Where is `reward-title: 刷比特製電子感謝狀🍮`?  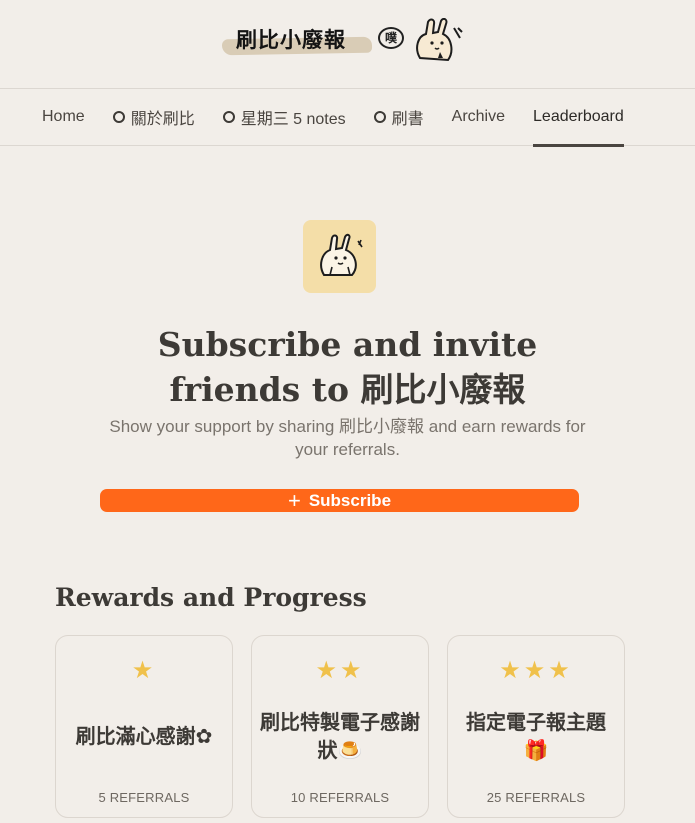 reward-title: 刷比特製電子感謝狀🍮 is located at coordinates (340, 736).